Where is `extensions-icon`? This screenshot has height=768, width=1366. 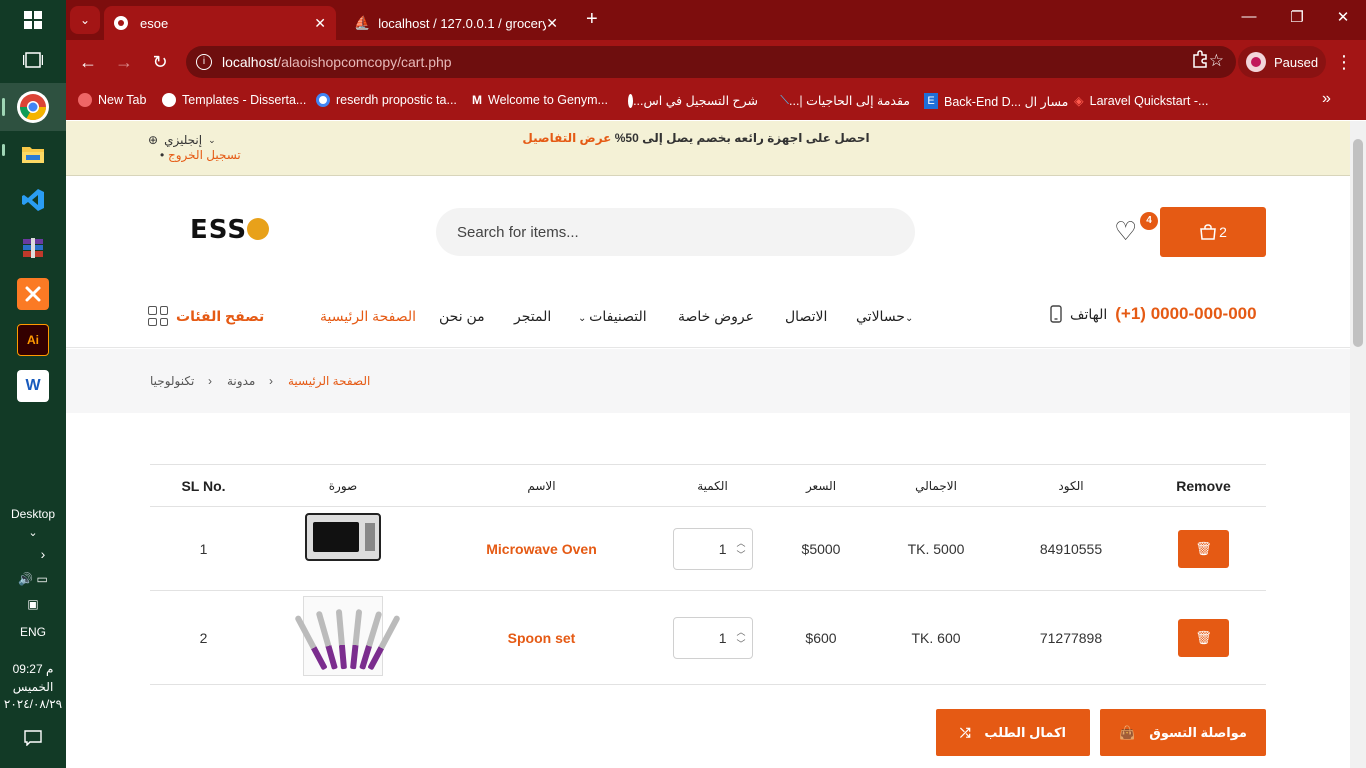
extensions-icon is located at coordinates (1200, 62).